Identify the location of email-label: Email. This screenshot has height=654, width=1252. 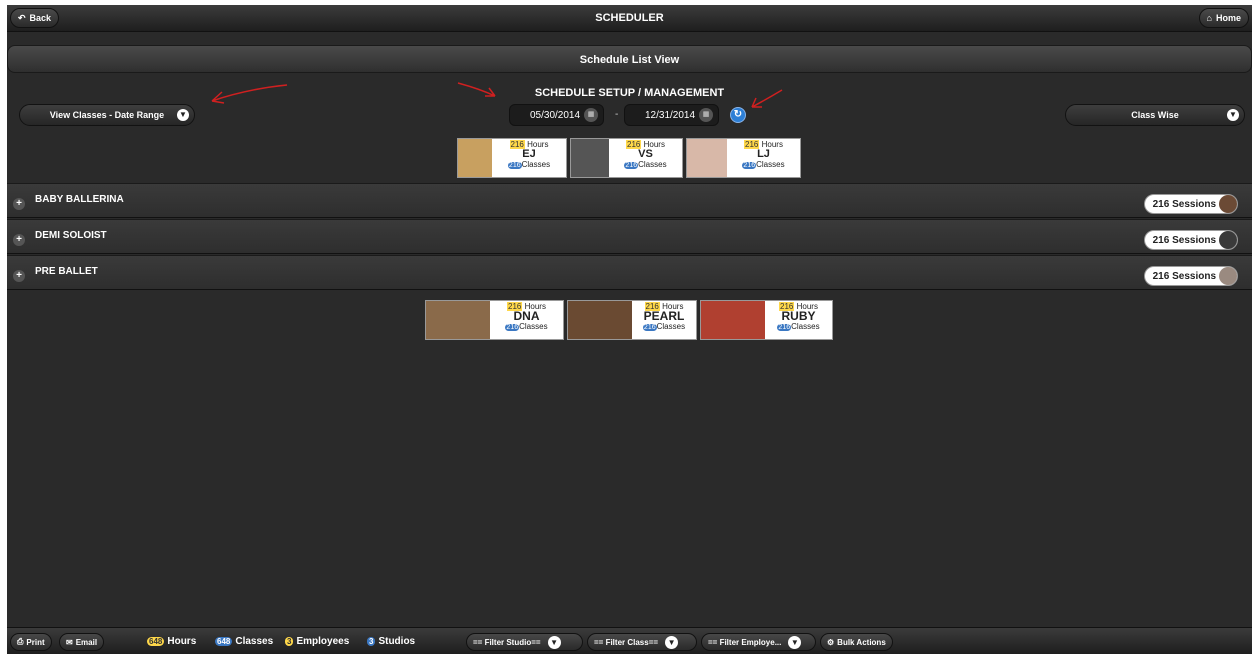
(86, 642).